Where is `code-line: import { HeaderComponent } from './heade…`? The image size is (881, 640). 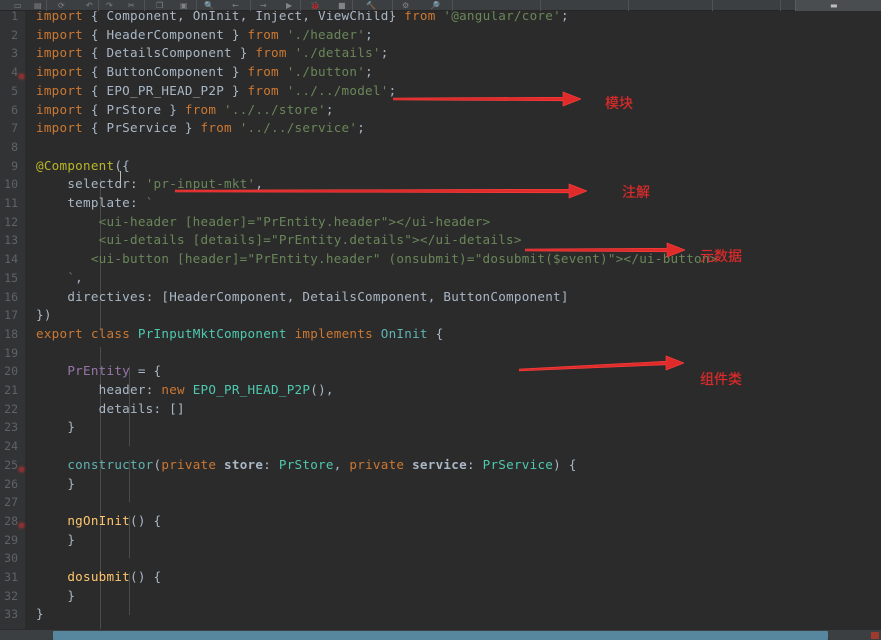
code-line: import { HeaderComponent } from './heade… is located at coordinates (204, 35).